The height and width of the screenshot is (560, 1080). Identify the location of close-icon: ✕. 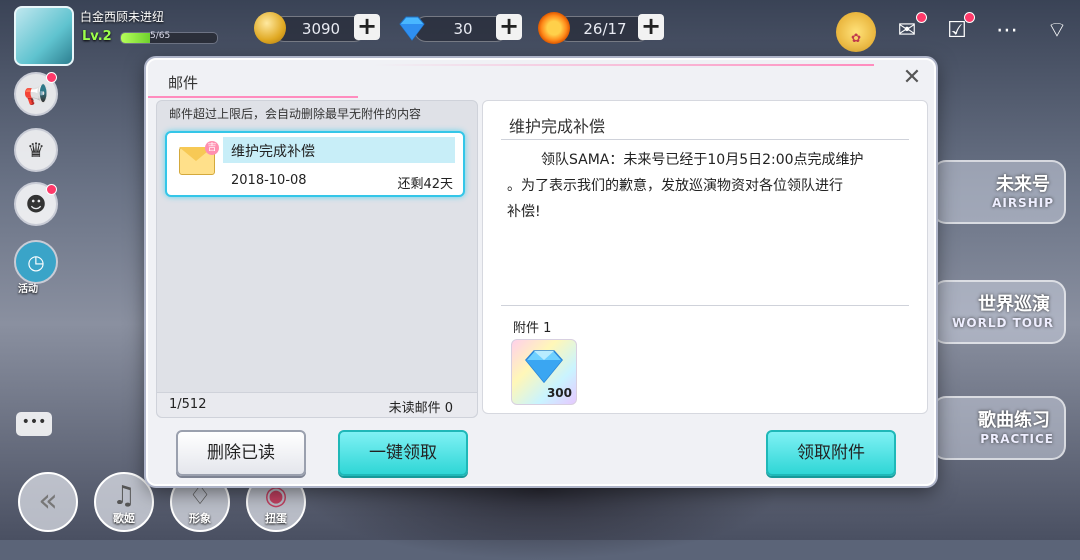
(912, 77).